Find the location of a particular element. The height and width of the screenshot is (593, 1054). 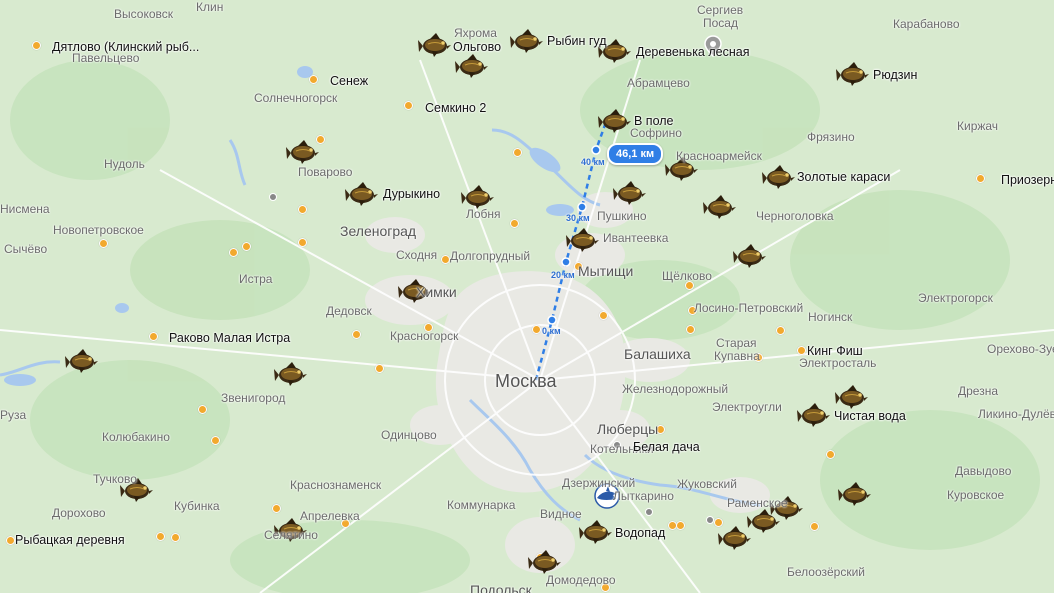

town-label: Дрезна is located at coordinates (978, 391).